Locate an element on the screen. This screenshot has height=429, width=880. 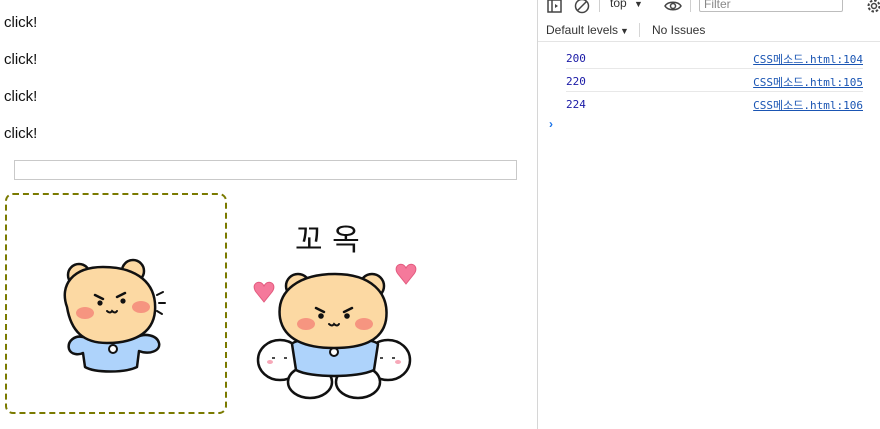
console-prompt: › is located at coordinates (551, 124).